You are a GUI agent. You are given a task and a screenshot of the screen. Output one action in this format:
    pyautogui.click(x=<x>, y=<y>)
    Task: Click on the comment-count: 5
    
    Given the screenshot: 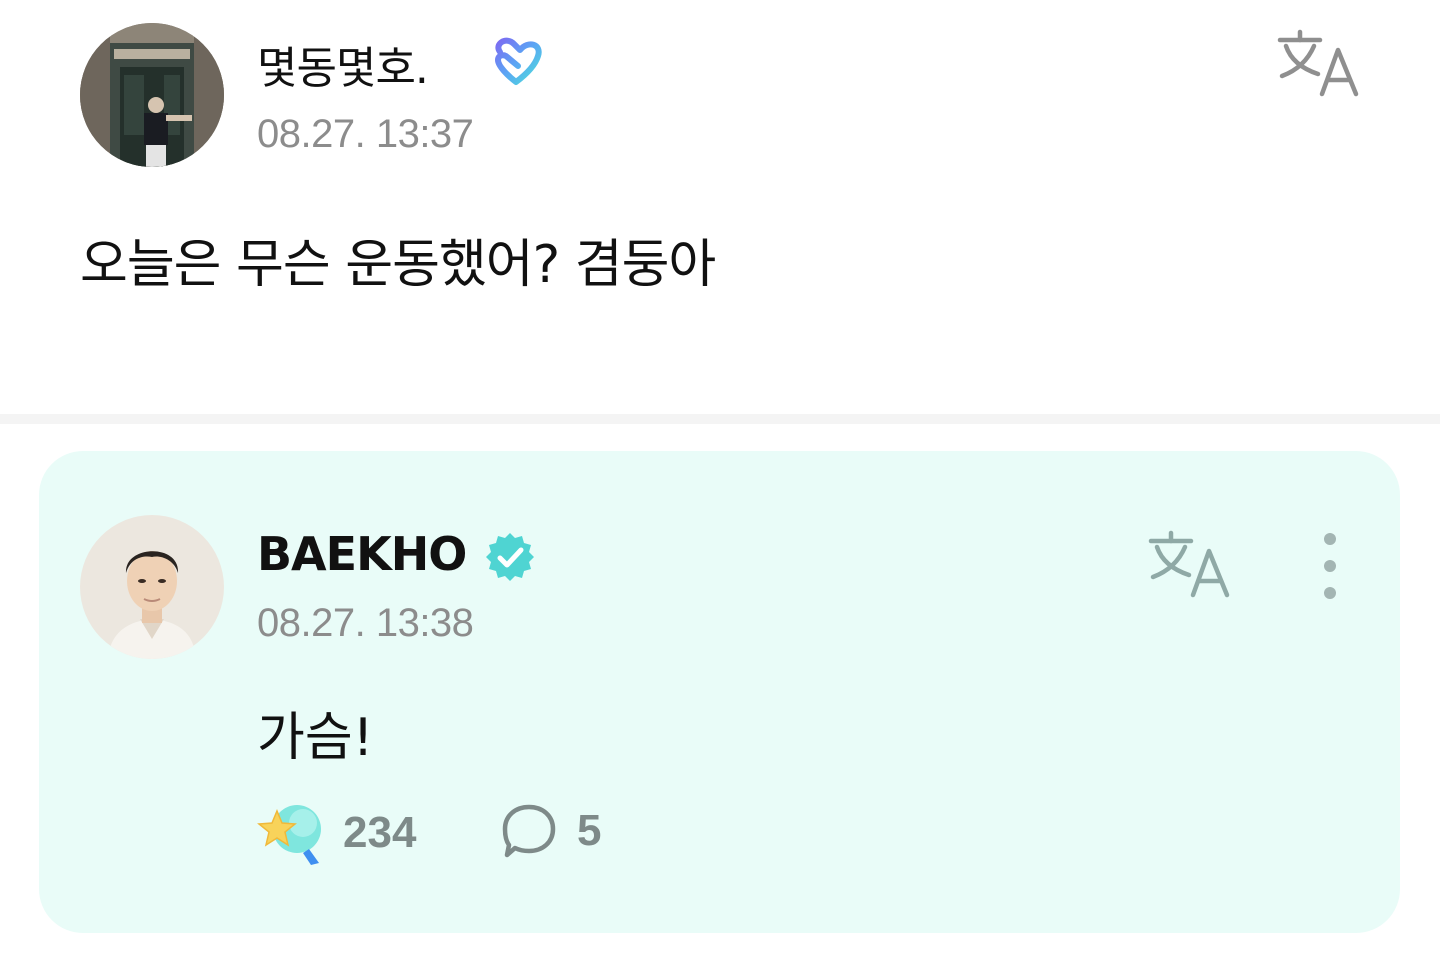 What is the action you would take?
    pyautogui.click(x=589, y=830)
    